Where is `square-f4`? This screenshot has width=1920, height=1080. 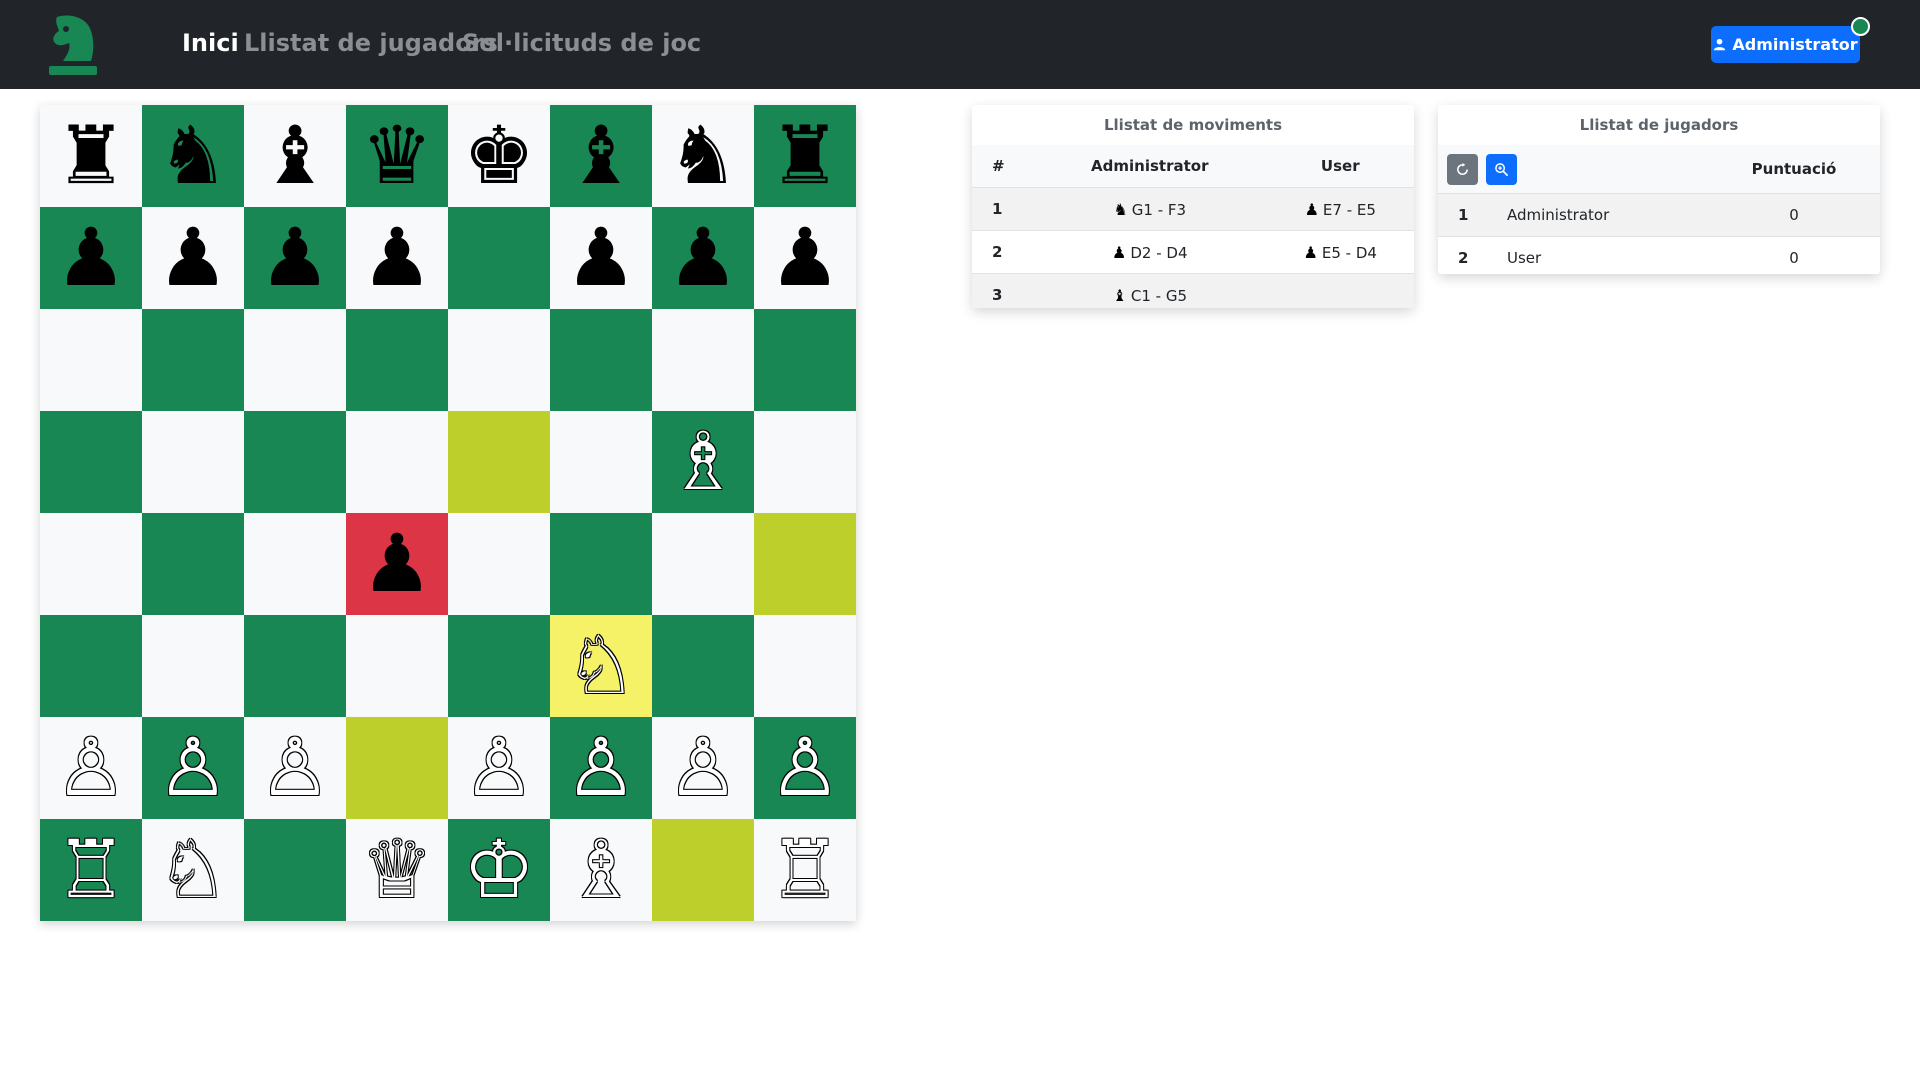 square-f4 is located at coordinates (601, 564).